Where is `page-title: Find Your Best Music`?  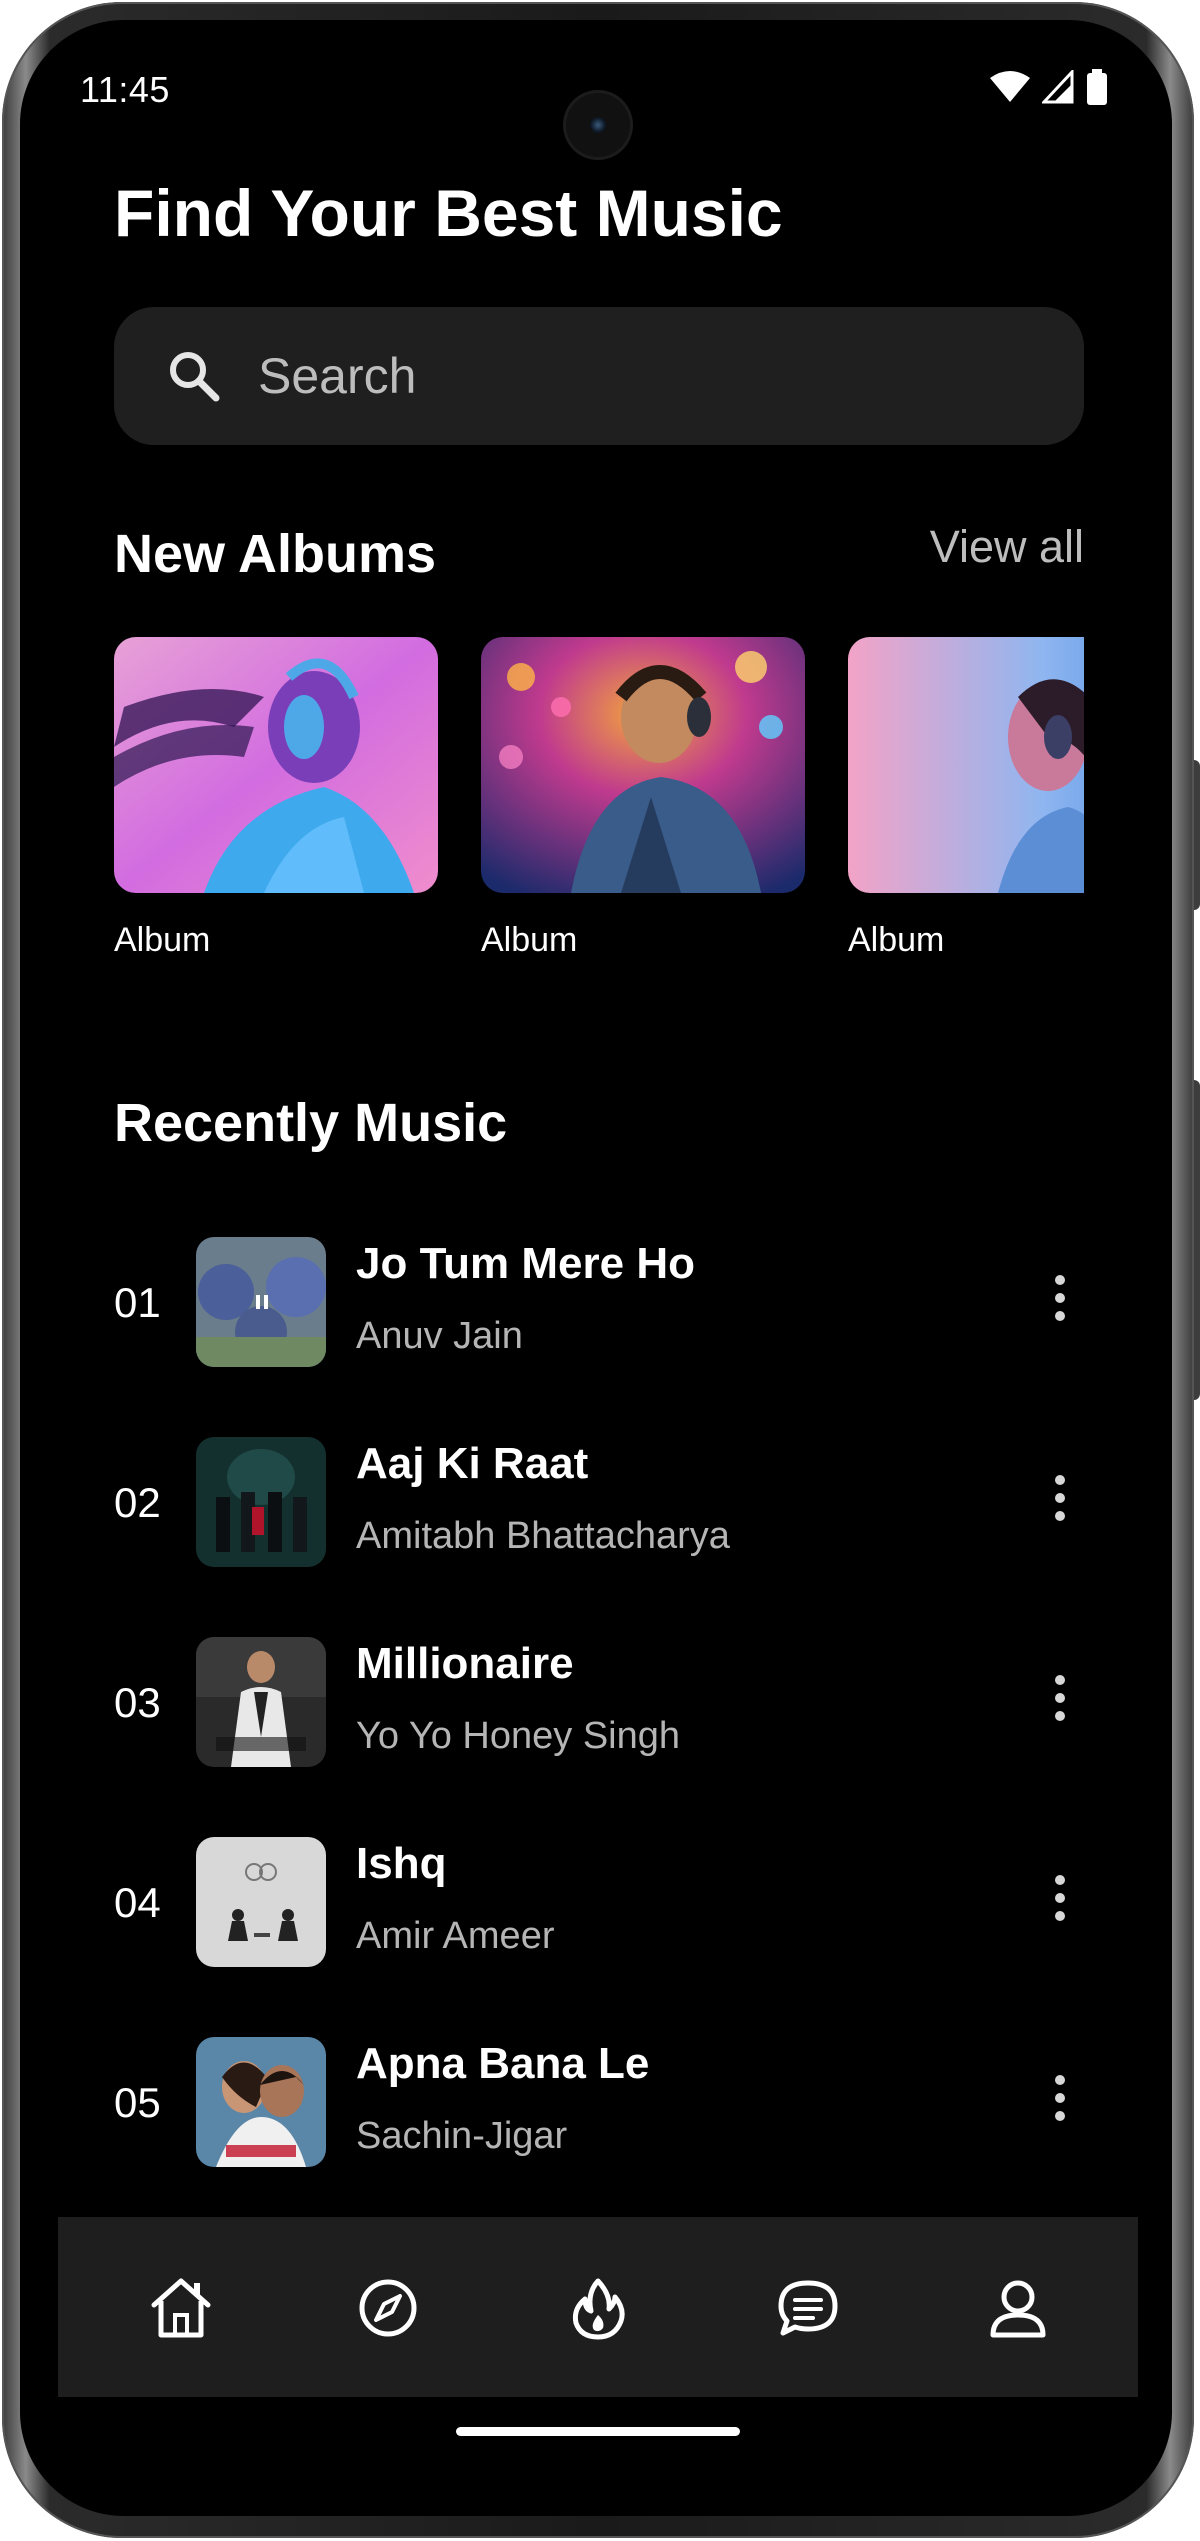 page-title: Find Your Best Music is located at coordinates (448, 213).